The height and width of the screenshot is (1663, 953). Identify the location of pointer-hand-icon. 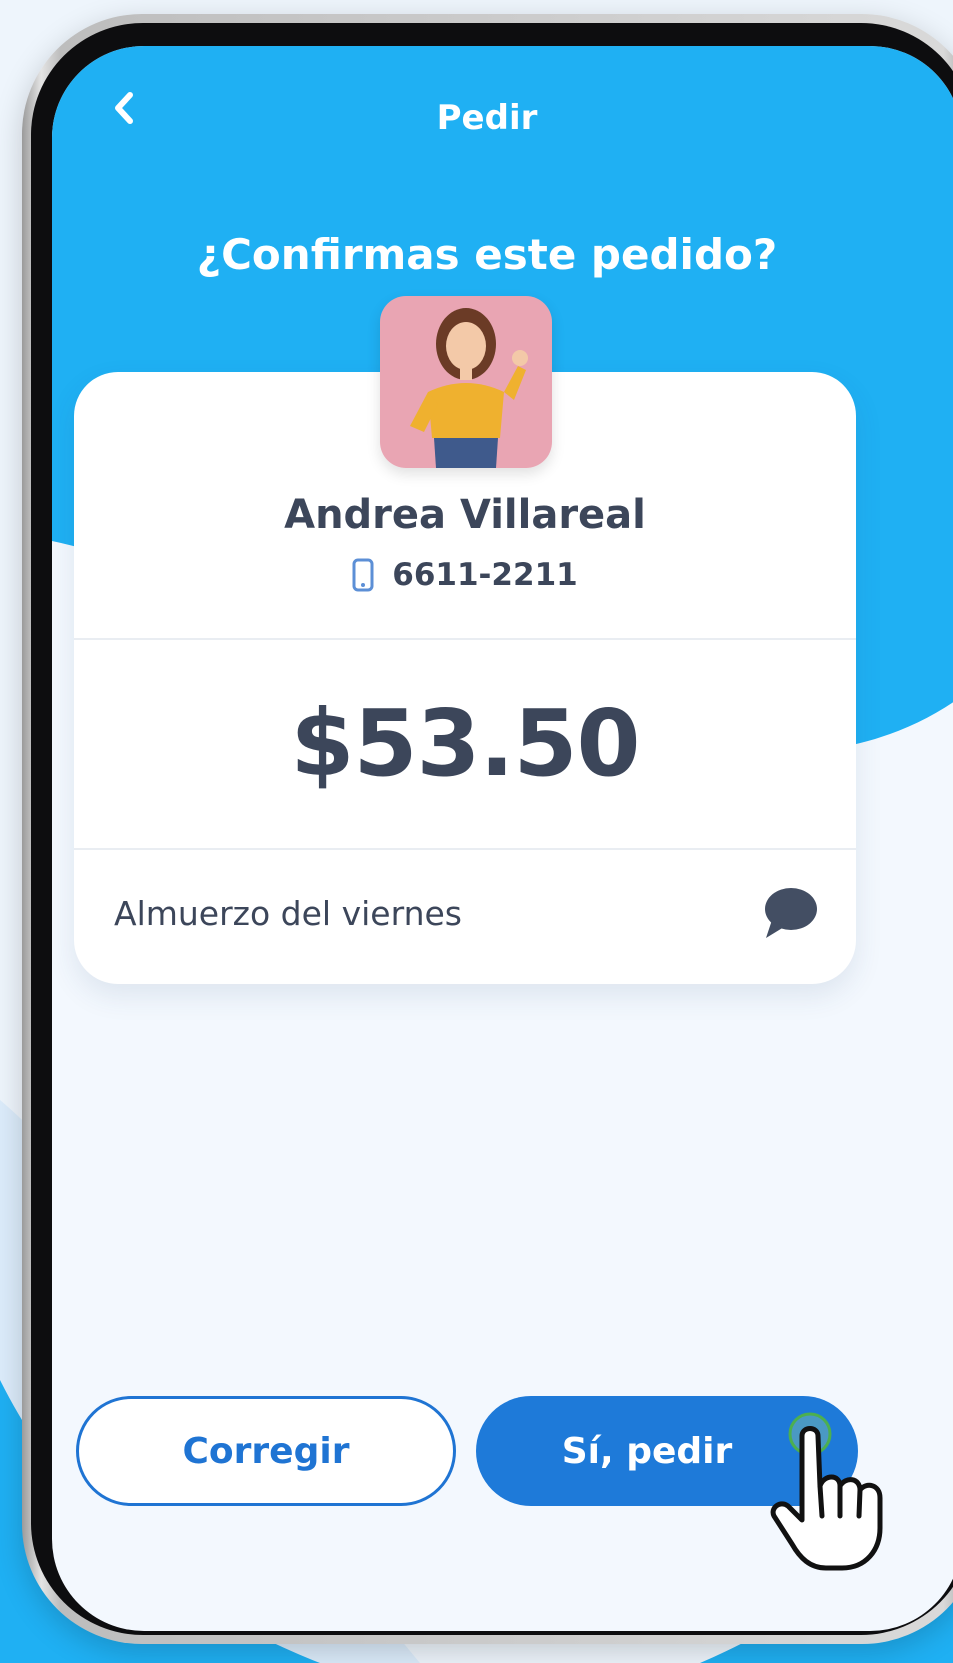
(826, 1491).